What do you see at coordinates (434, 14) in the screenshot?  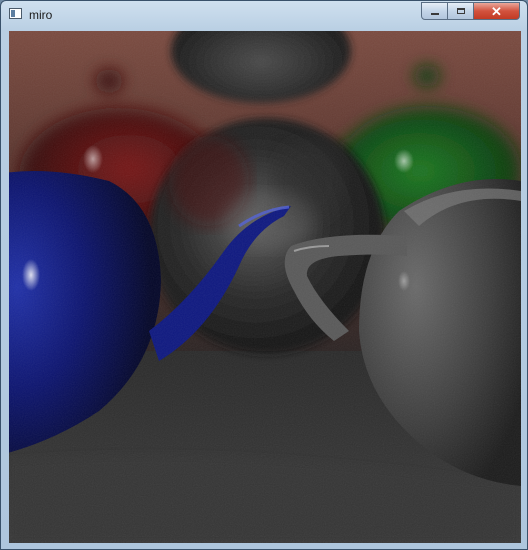 I see `minimize-icon` at bounding box center [434, 14].